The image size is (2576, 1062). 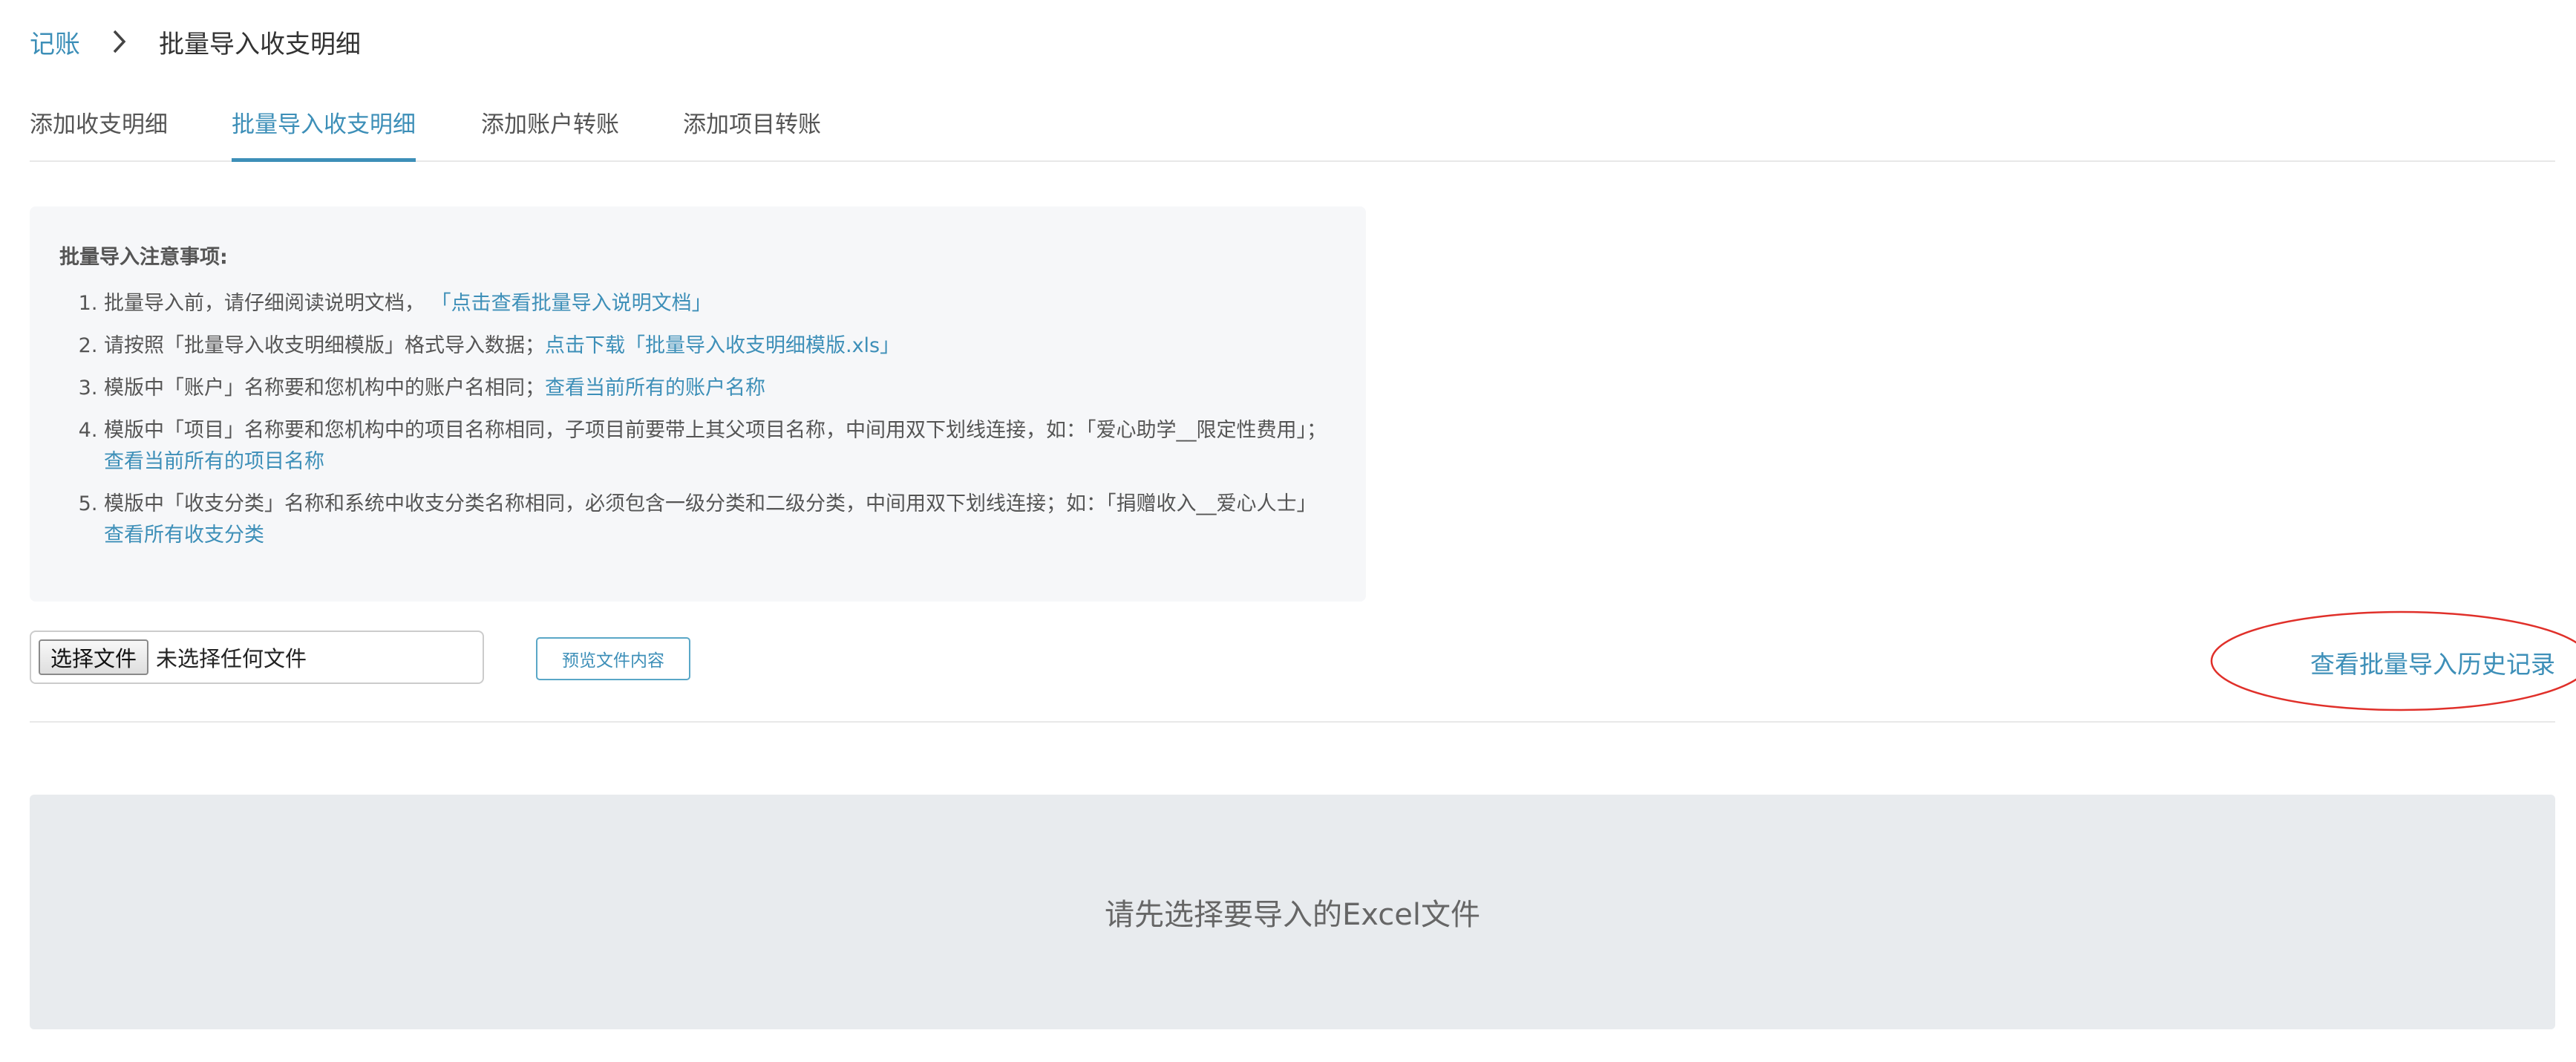 What do you see at coordinates (752, 132) in the screenshot?
I see `tab-add-project-transfer: 添加项目转账` at bounding box center [752, 132].